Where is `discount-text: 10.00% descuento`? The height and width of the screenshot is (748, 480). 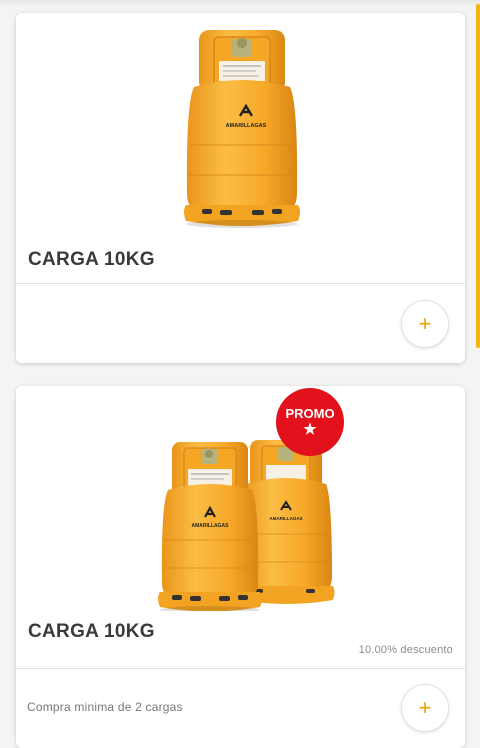
discount-text: 10.00% descuento is located at coordinates (405, 650).